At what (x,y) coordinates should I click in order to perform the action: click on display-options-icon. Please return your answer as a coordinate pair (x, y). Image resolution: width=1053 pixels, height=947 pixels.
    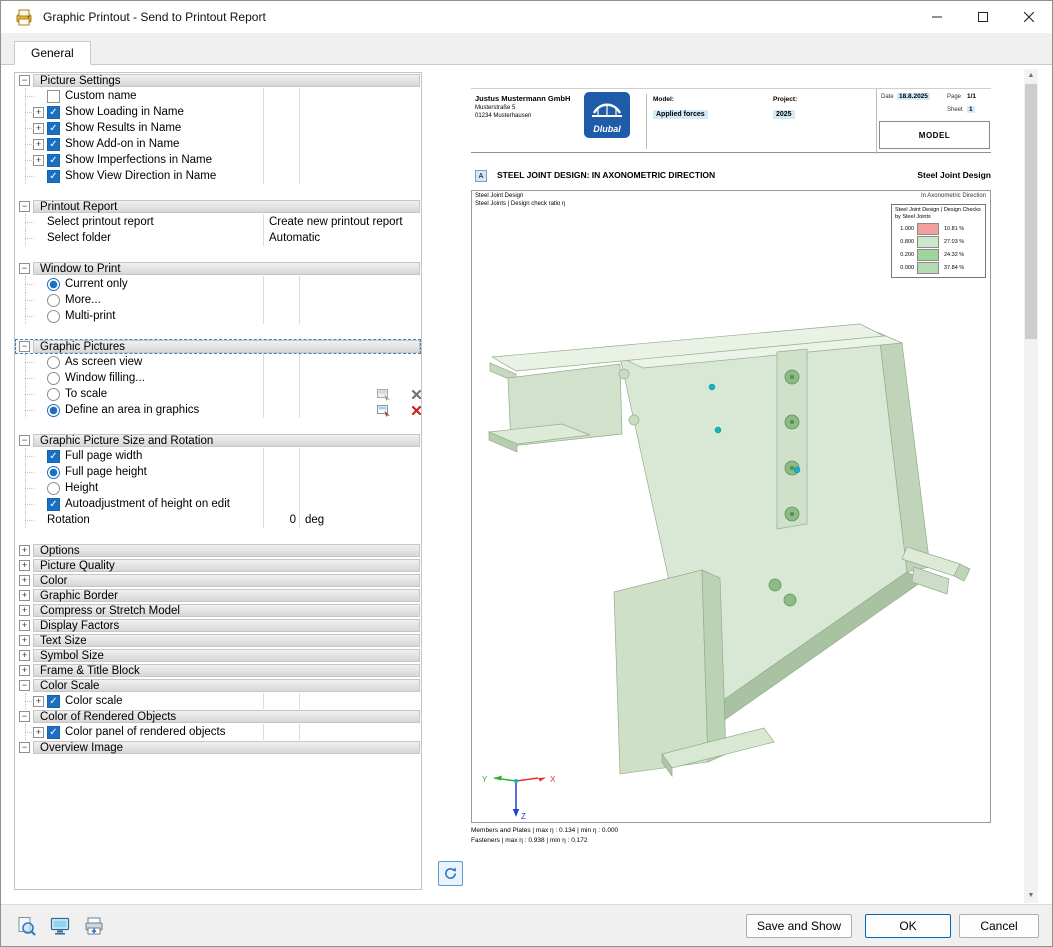
    Looking at the image, I should click on (60, 926).